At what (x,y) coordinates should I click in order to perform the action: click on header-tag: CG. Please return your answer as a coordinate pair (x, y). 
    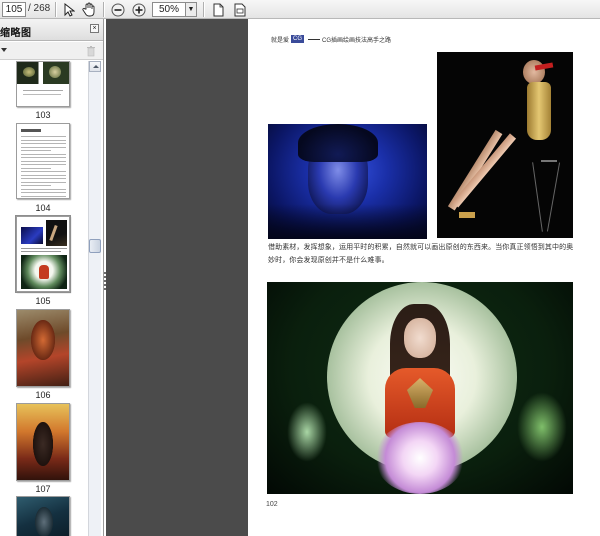
    Looking at the image, I should click on (298, 39).